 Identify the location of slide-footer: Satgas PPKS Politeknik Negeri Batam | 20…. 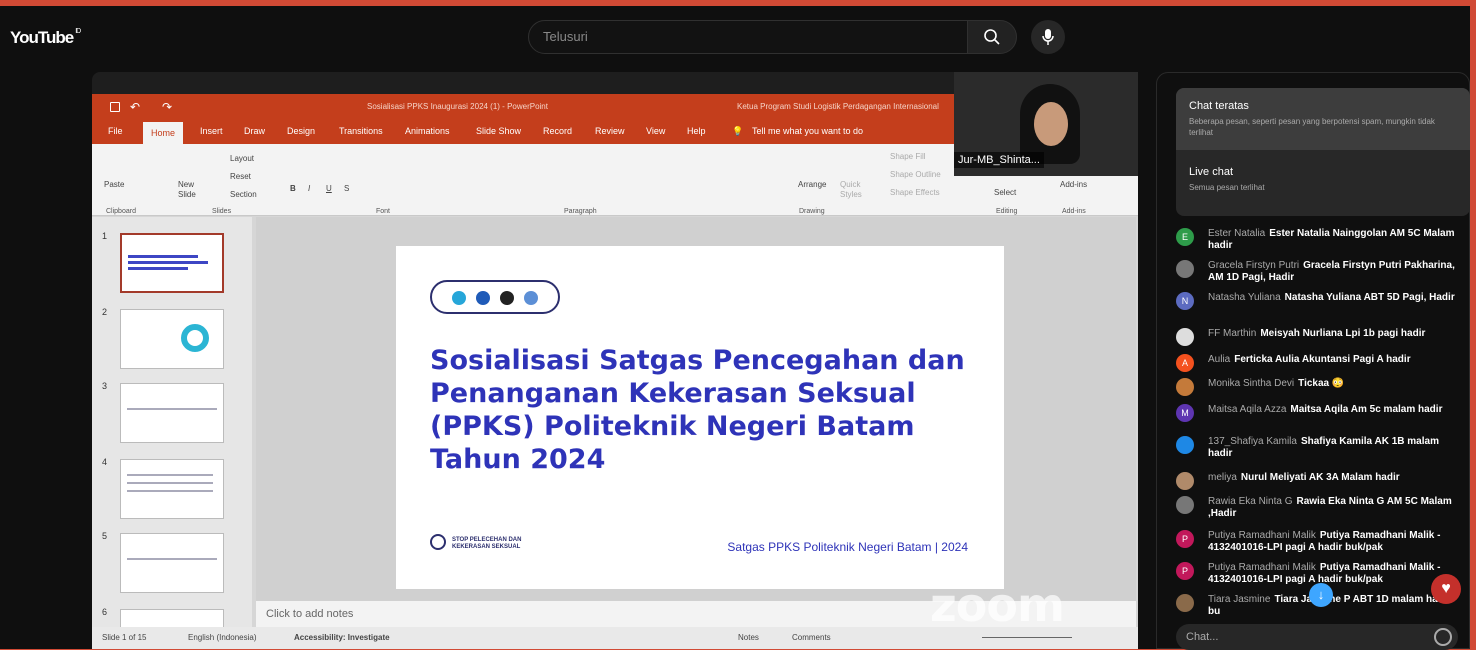
(847, 547).